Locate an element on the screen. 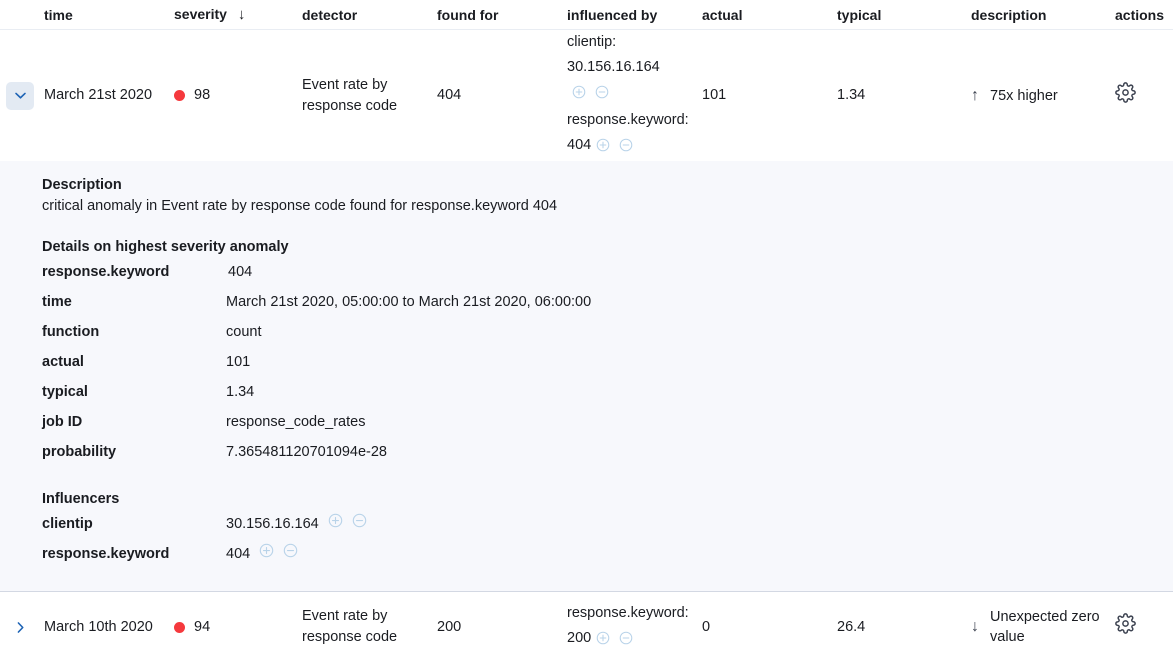  column-header-time: time is located at coordinates (109, 15).